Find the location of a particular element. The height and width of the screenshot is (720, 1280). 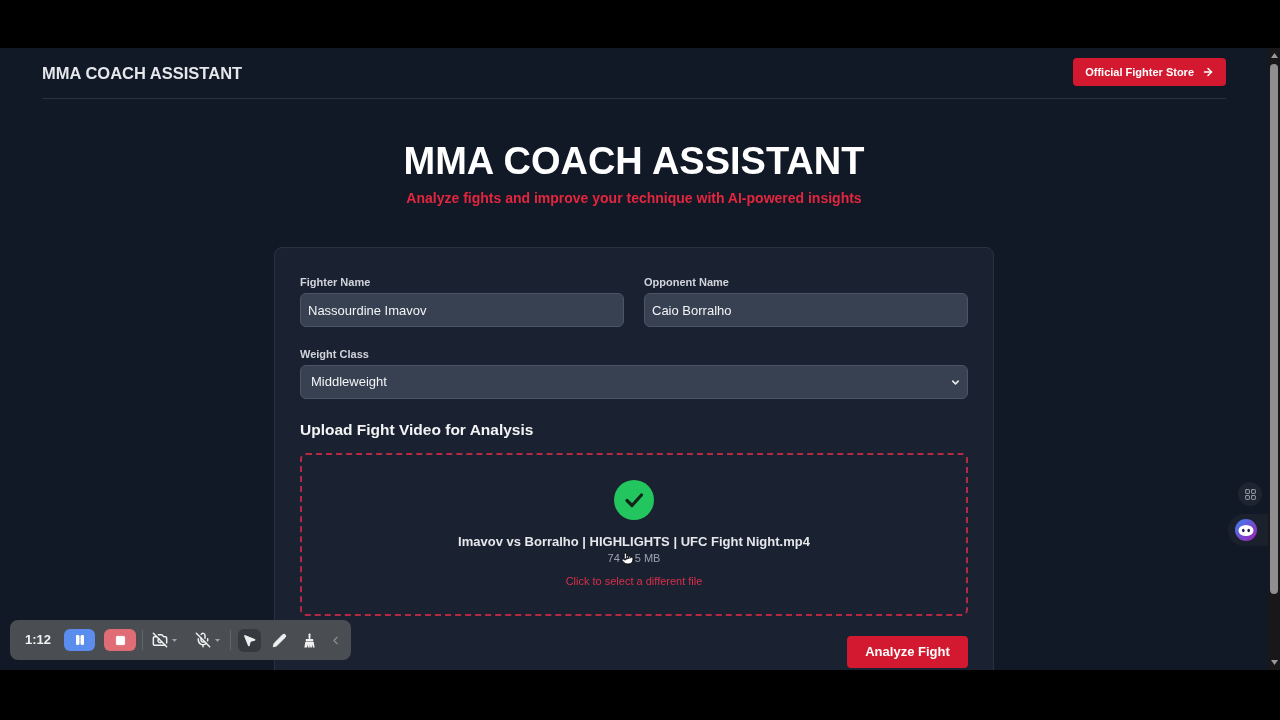

broom-icon is located at coordinates (309, 640).